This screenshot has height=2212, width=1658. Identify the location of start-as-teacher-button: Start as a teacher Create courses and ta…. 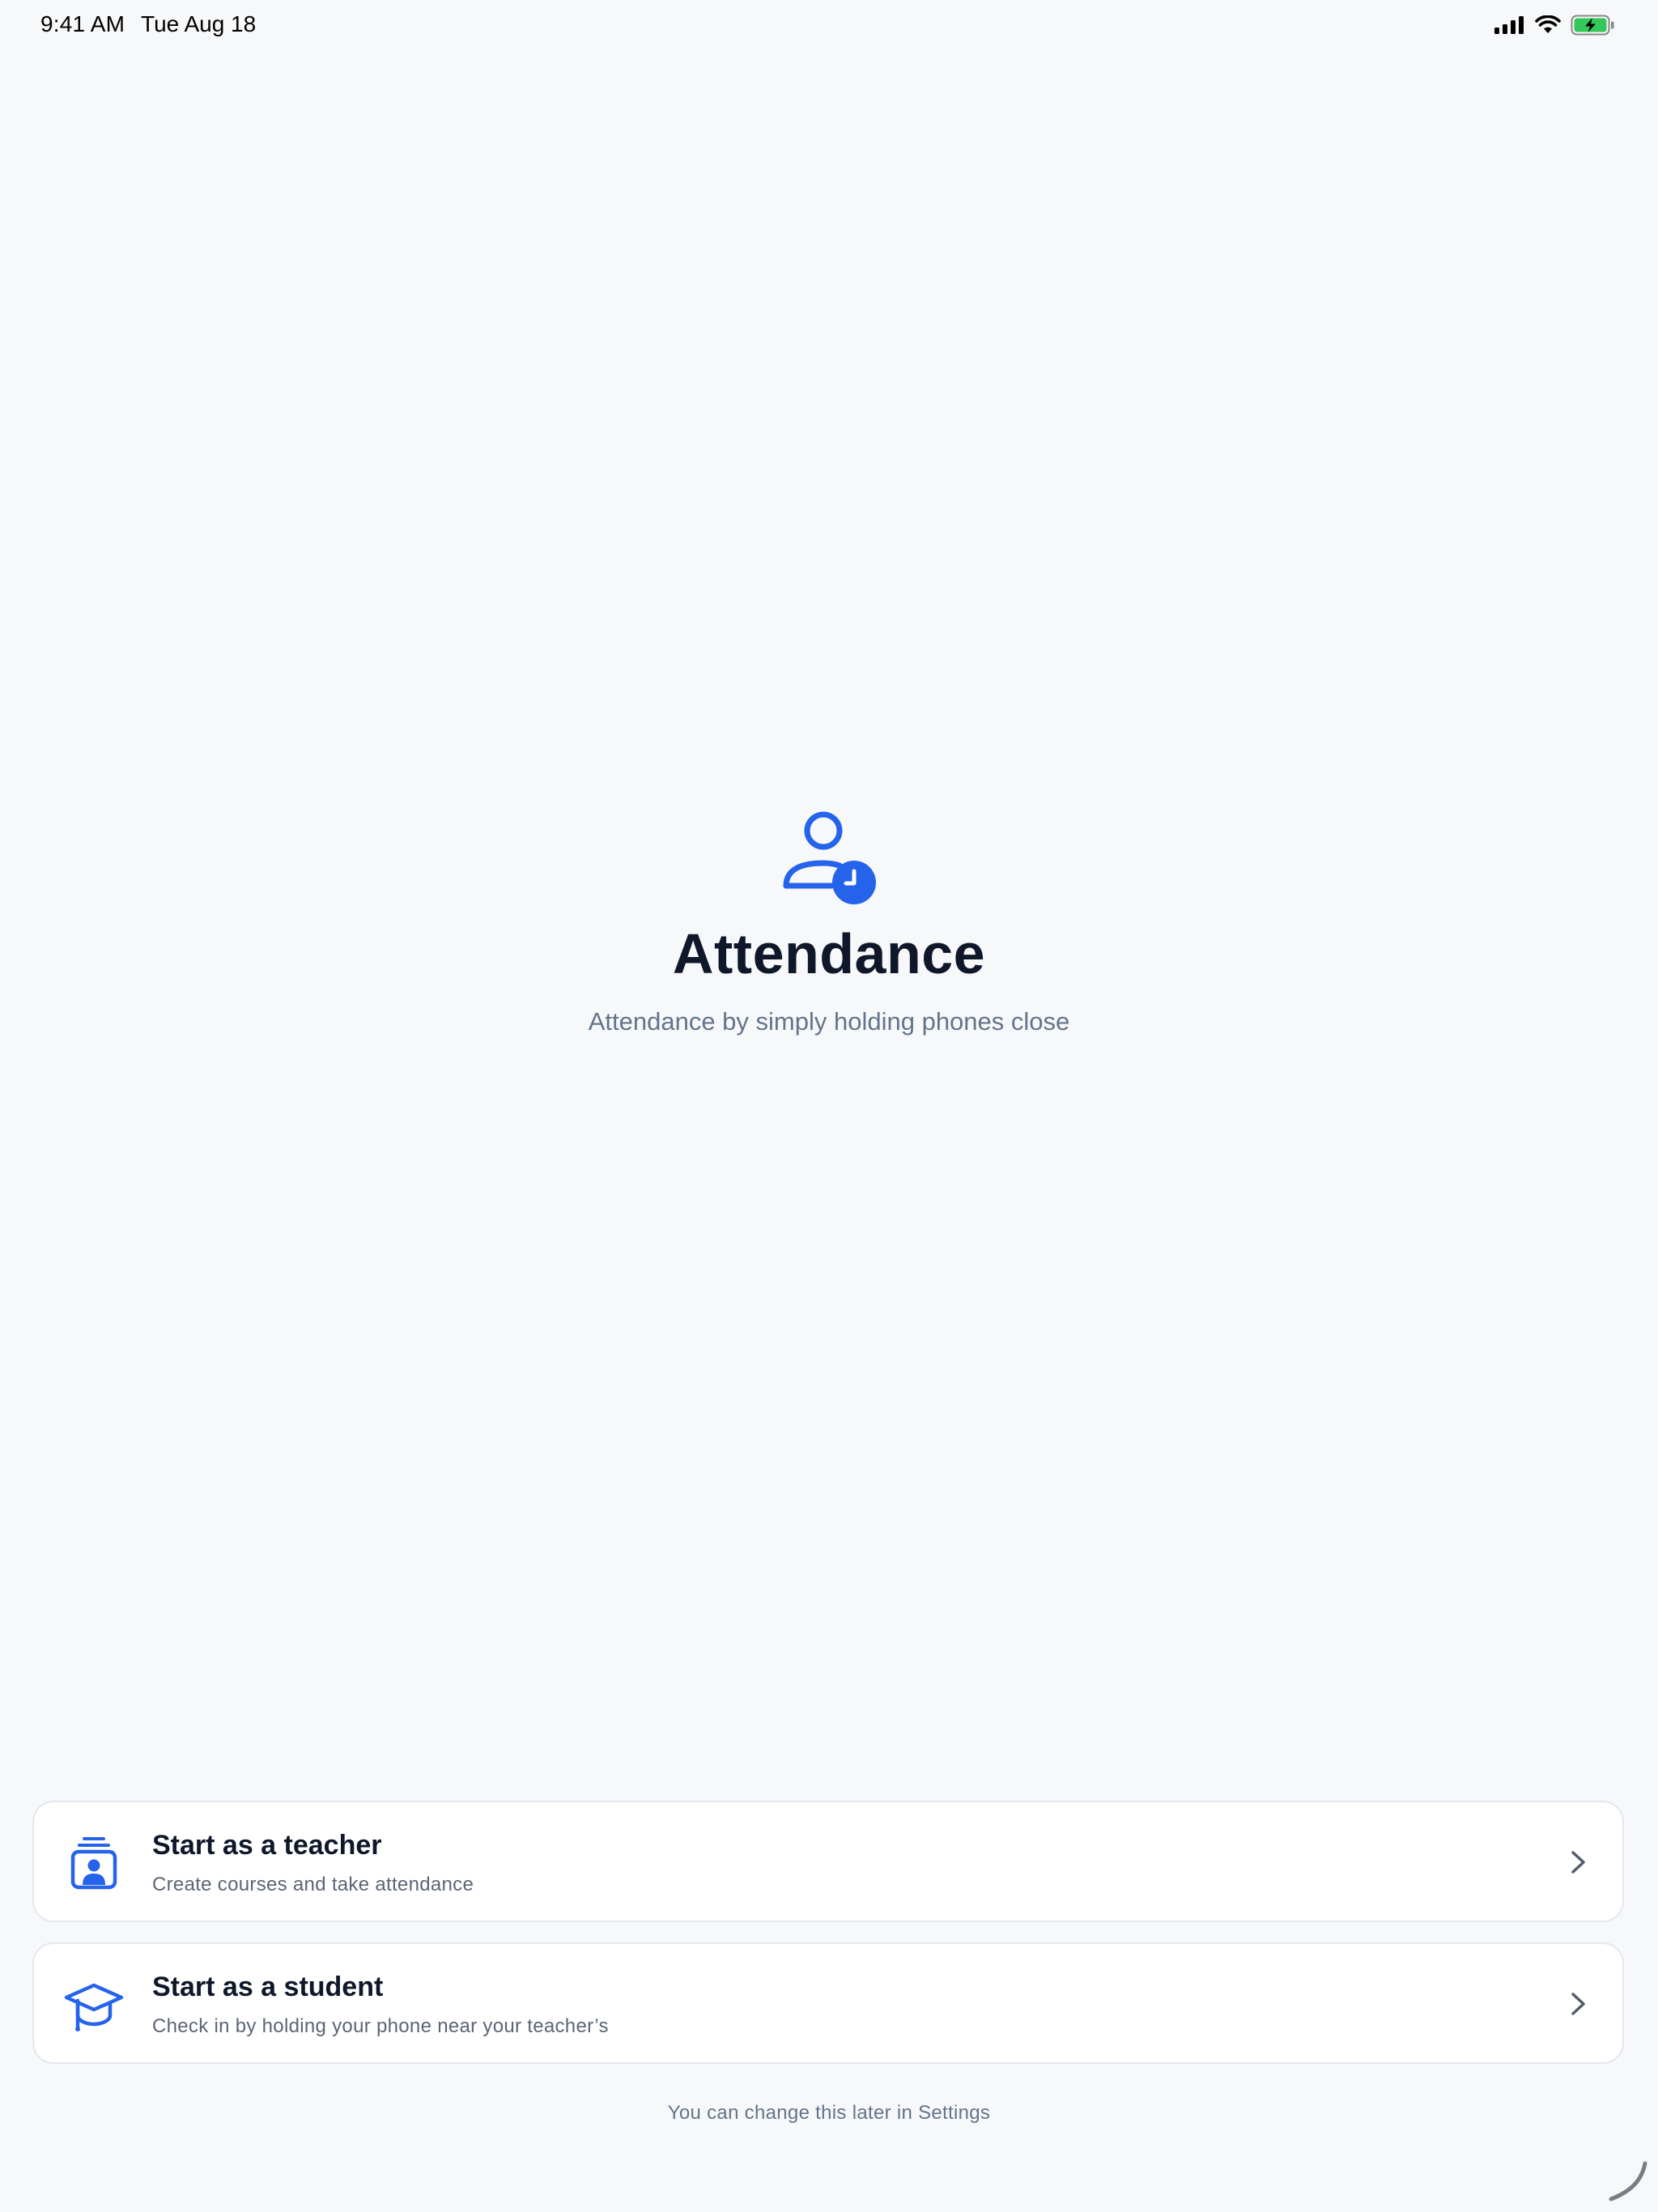
(828, 1862).